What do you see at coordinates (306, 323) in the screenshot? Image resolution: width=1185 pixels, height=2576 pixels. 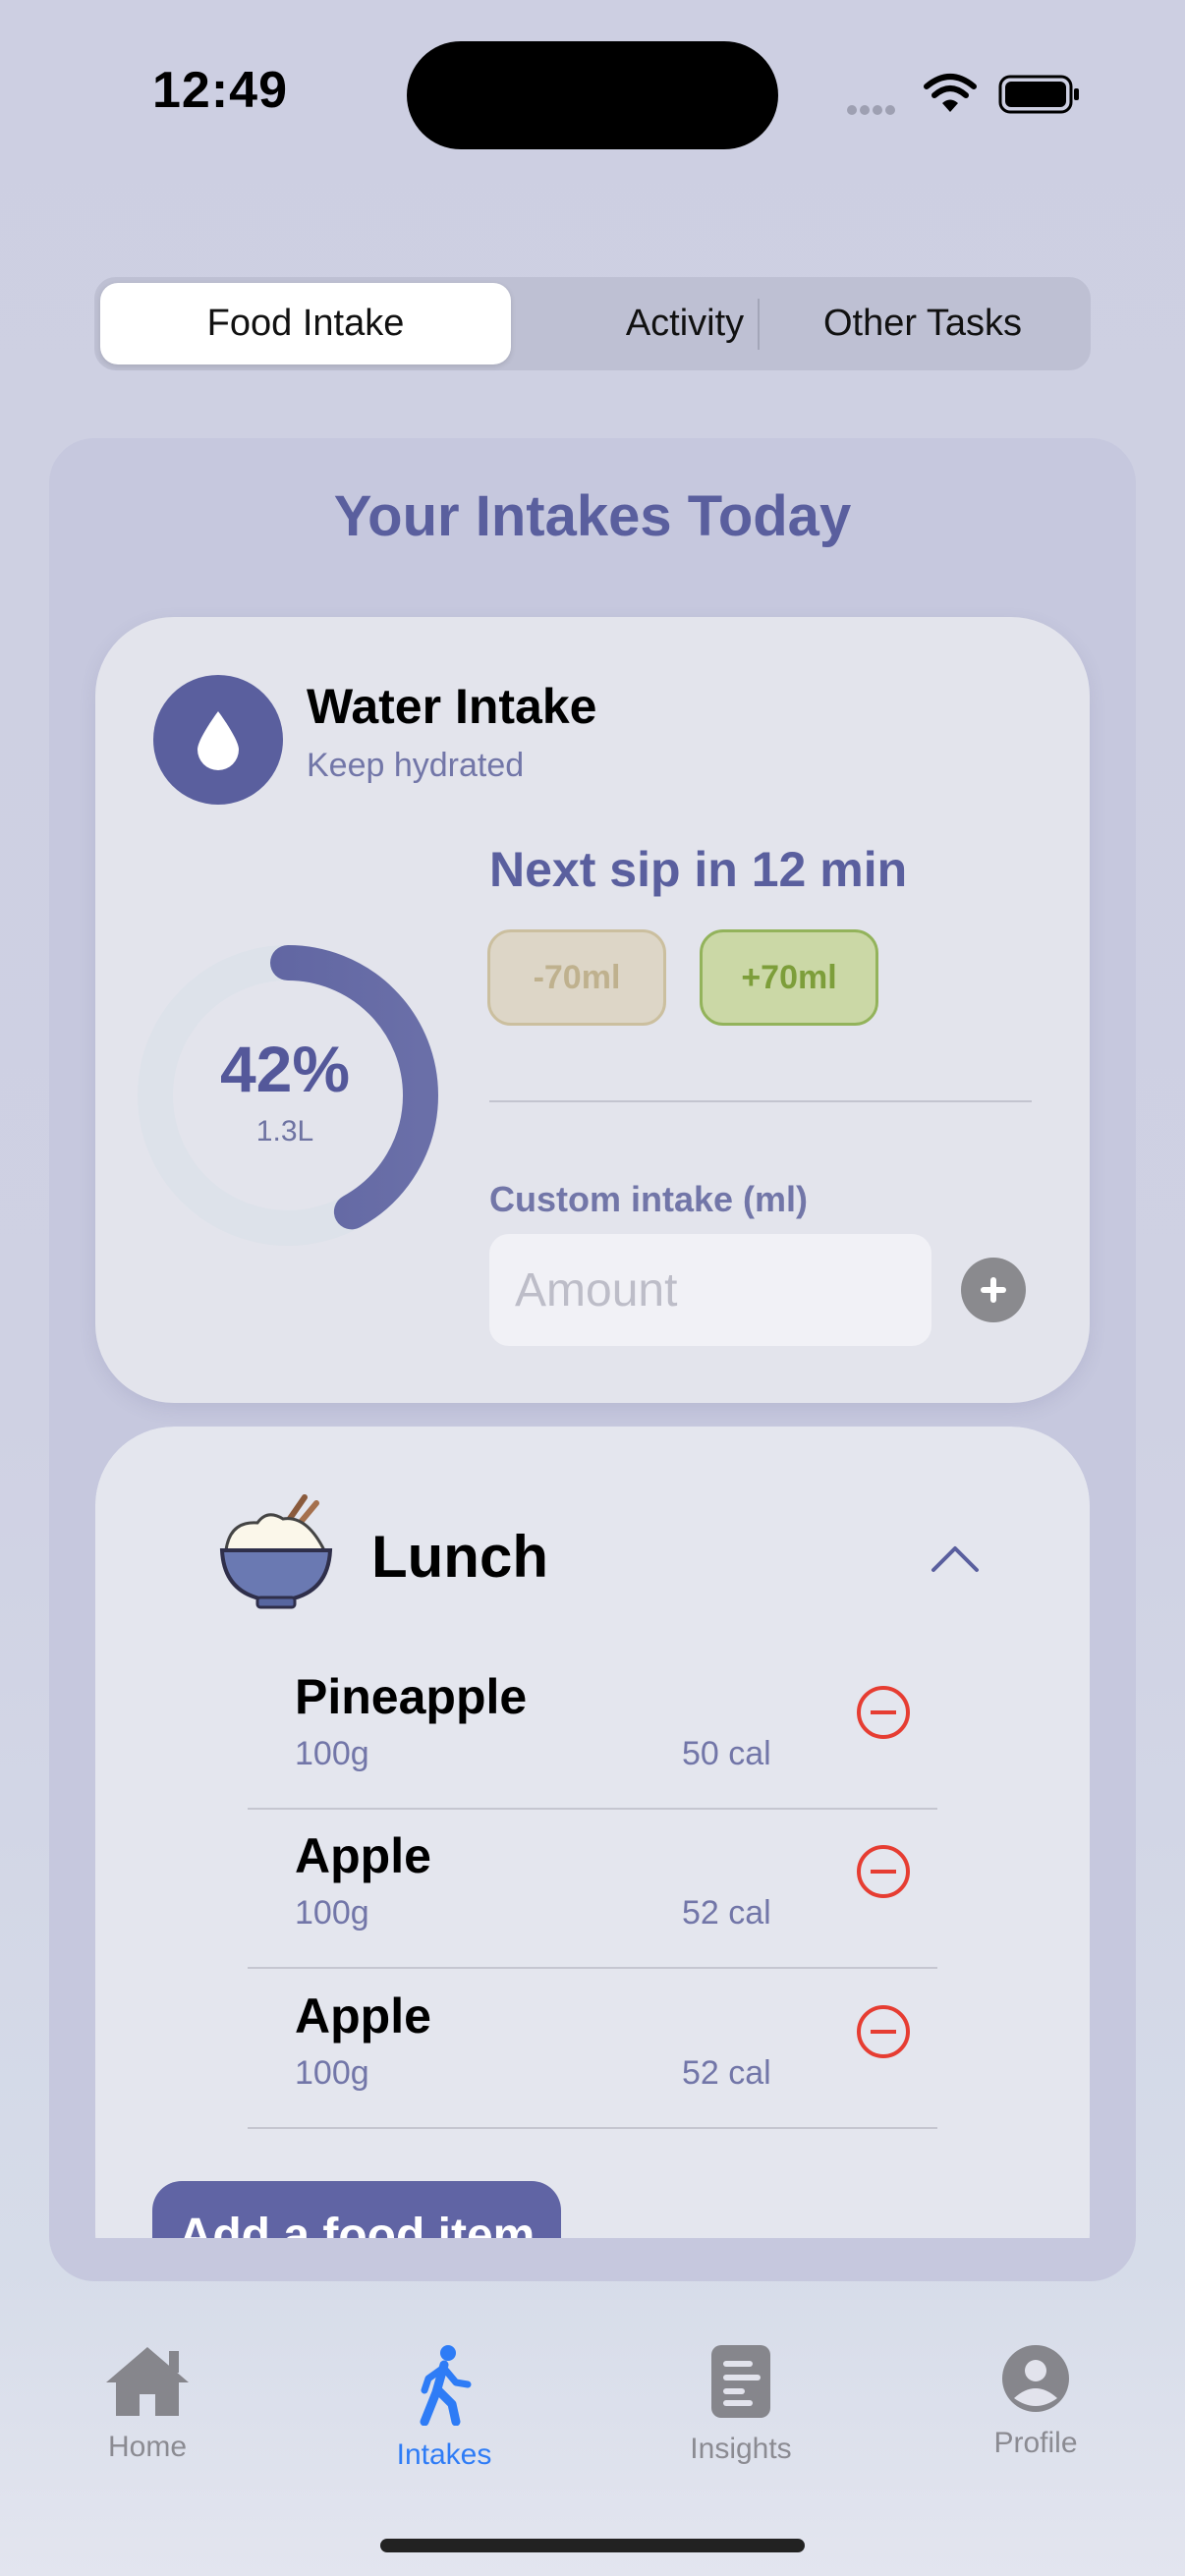 I see `segment-food-intake: Food Intake` at bounding box center [306, 323].